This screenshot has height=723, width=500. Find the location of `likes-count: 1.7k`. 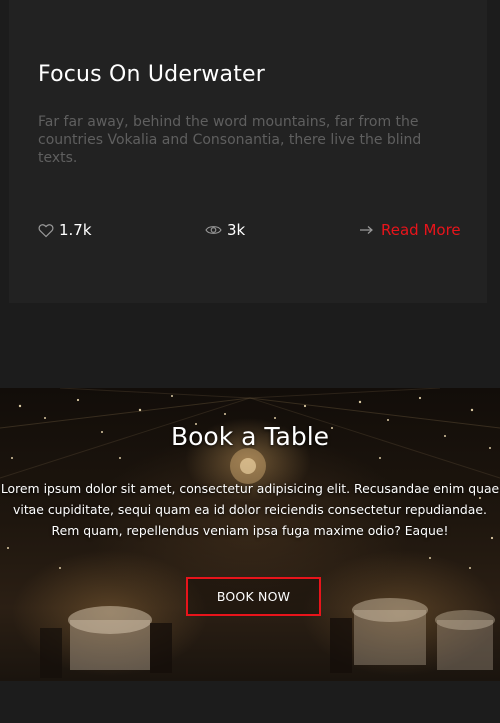

likes-count: 1.7k is located at coordinates (65, 230).